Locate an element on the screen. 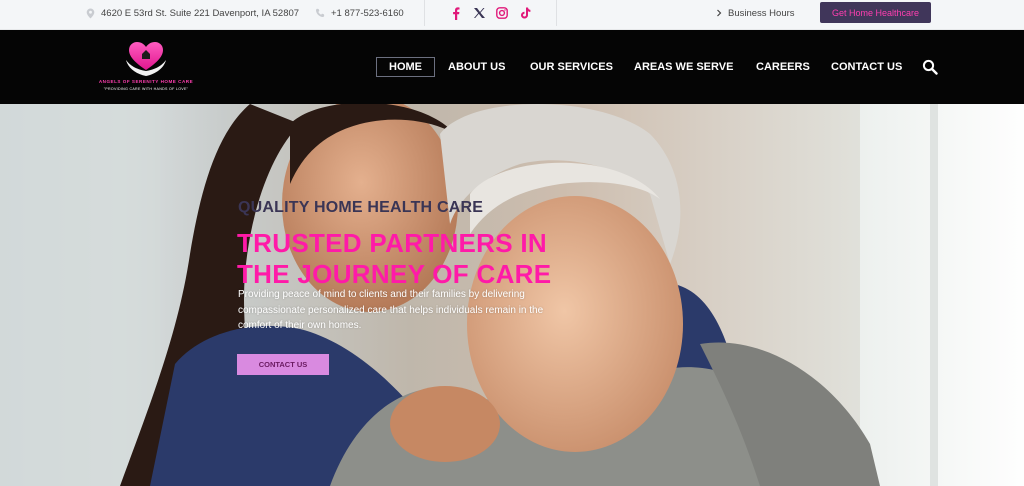  nav-home: HOME is located at coordinates (405, 67).